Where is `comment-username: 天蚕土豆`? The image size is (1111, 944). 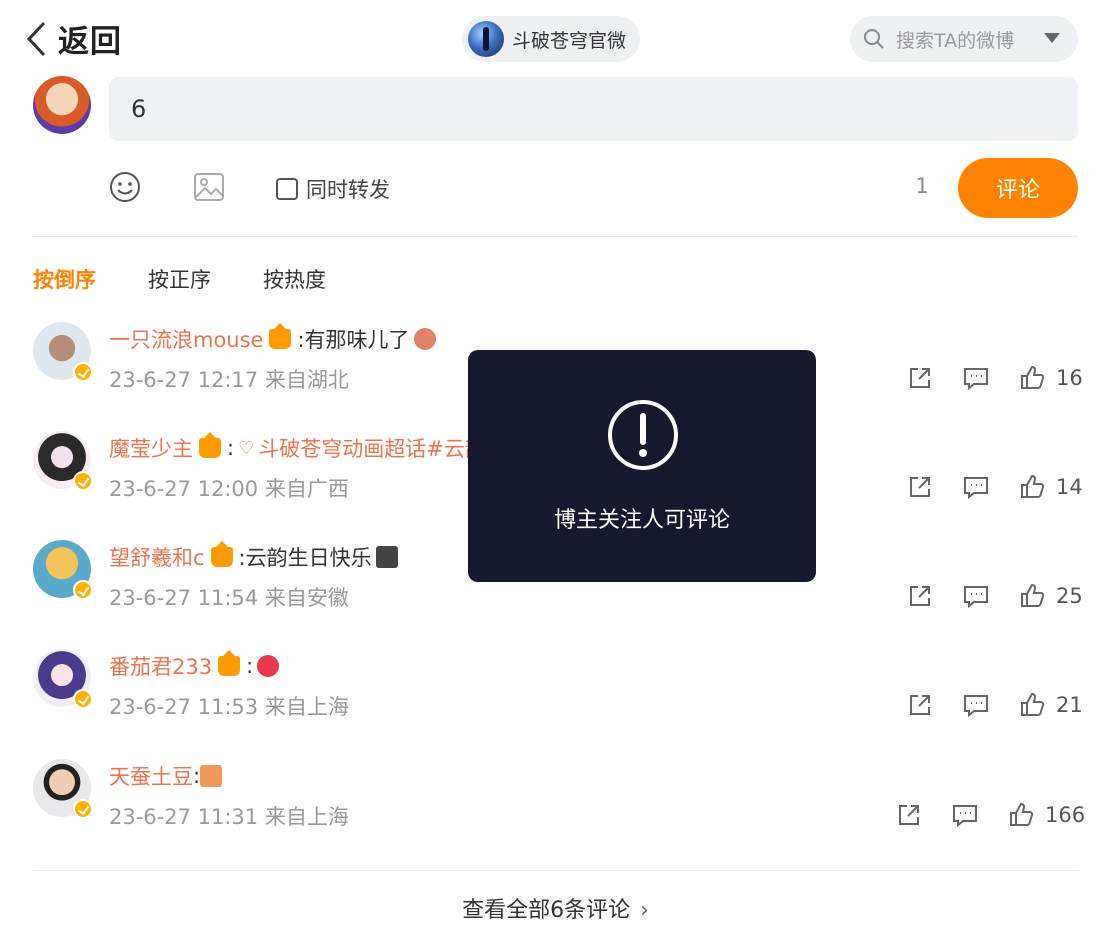 comment-username: 天蚕土豆 is located at coordinates (151, 776).